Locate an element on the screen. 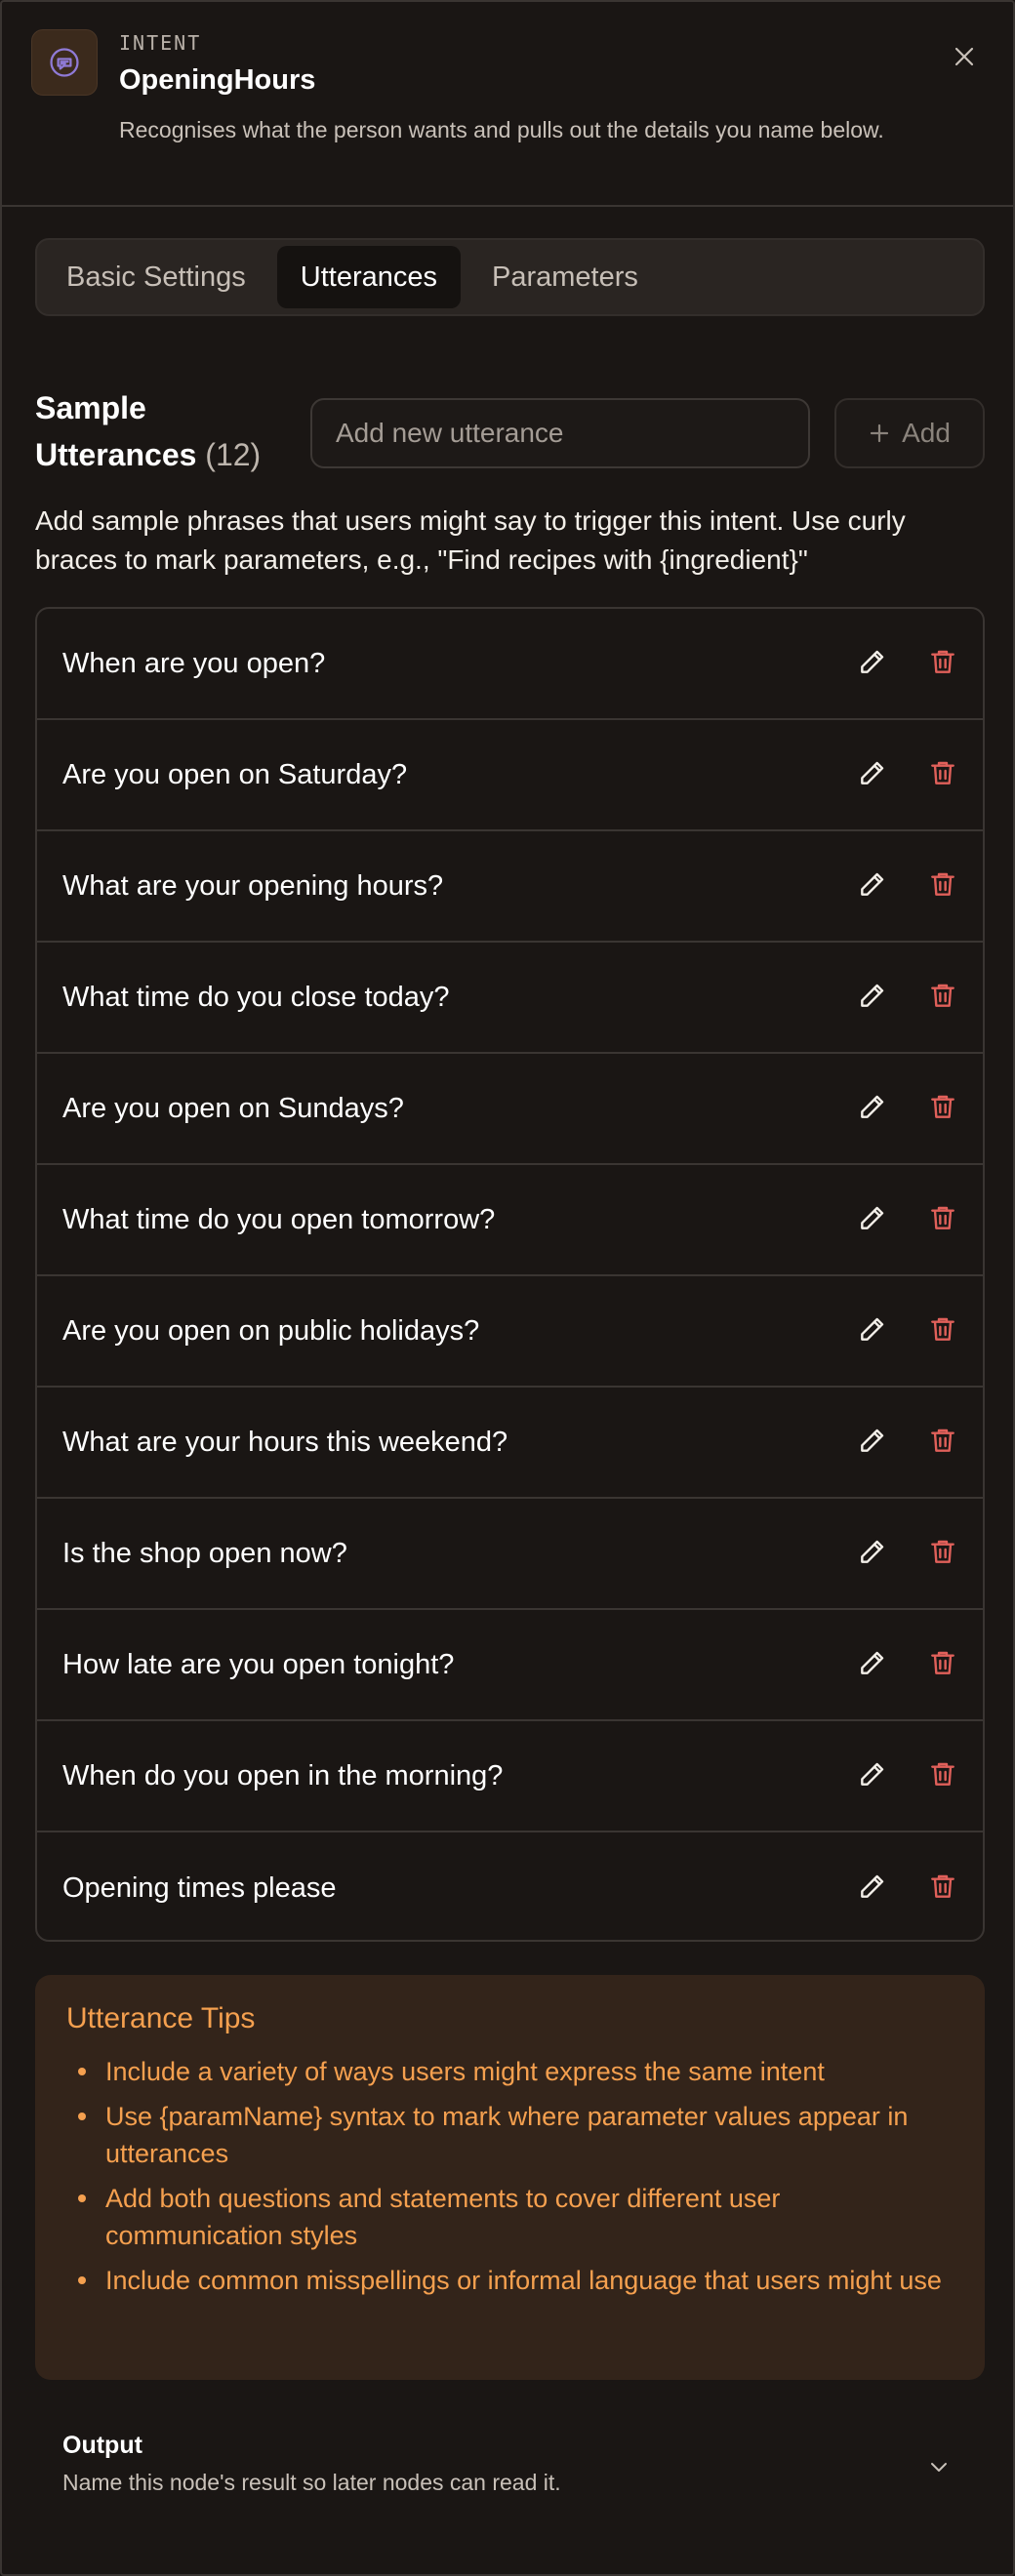  utterance-row: What time do you close today? is located at coordinates (510, 998).